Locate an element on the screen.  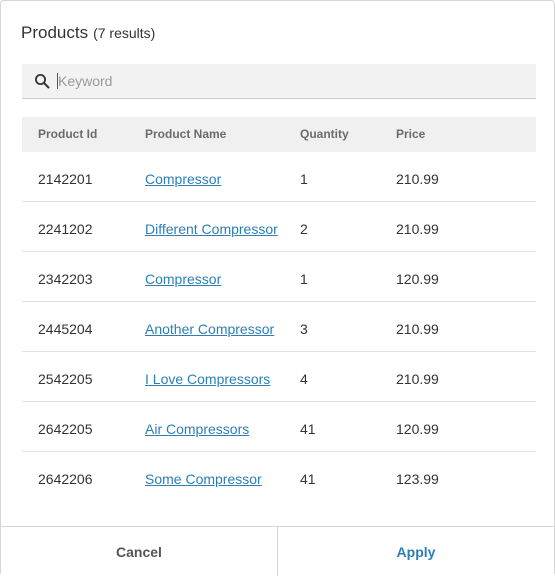
product-id-cell: 2445204 is located at coordinates (65, 329).